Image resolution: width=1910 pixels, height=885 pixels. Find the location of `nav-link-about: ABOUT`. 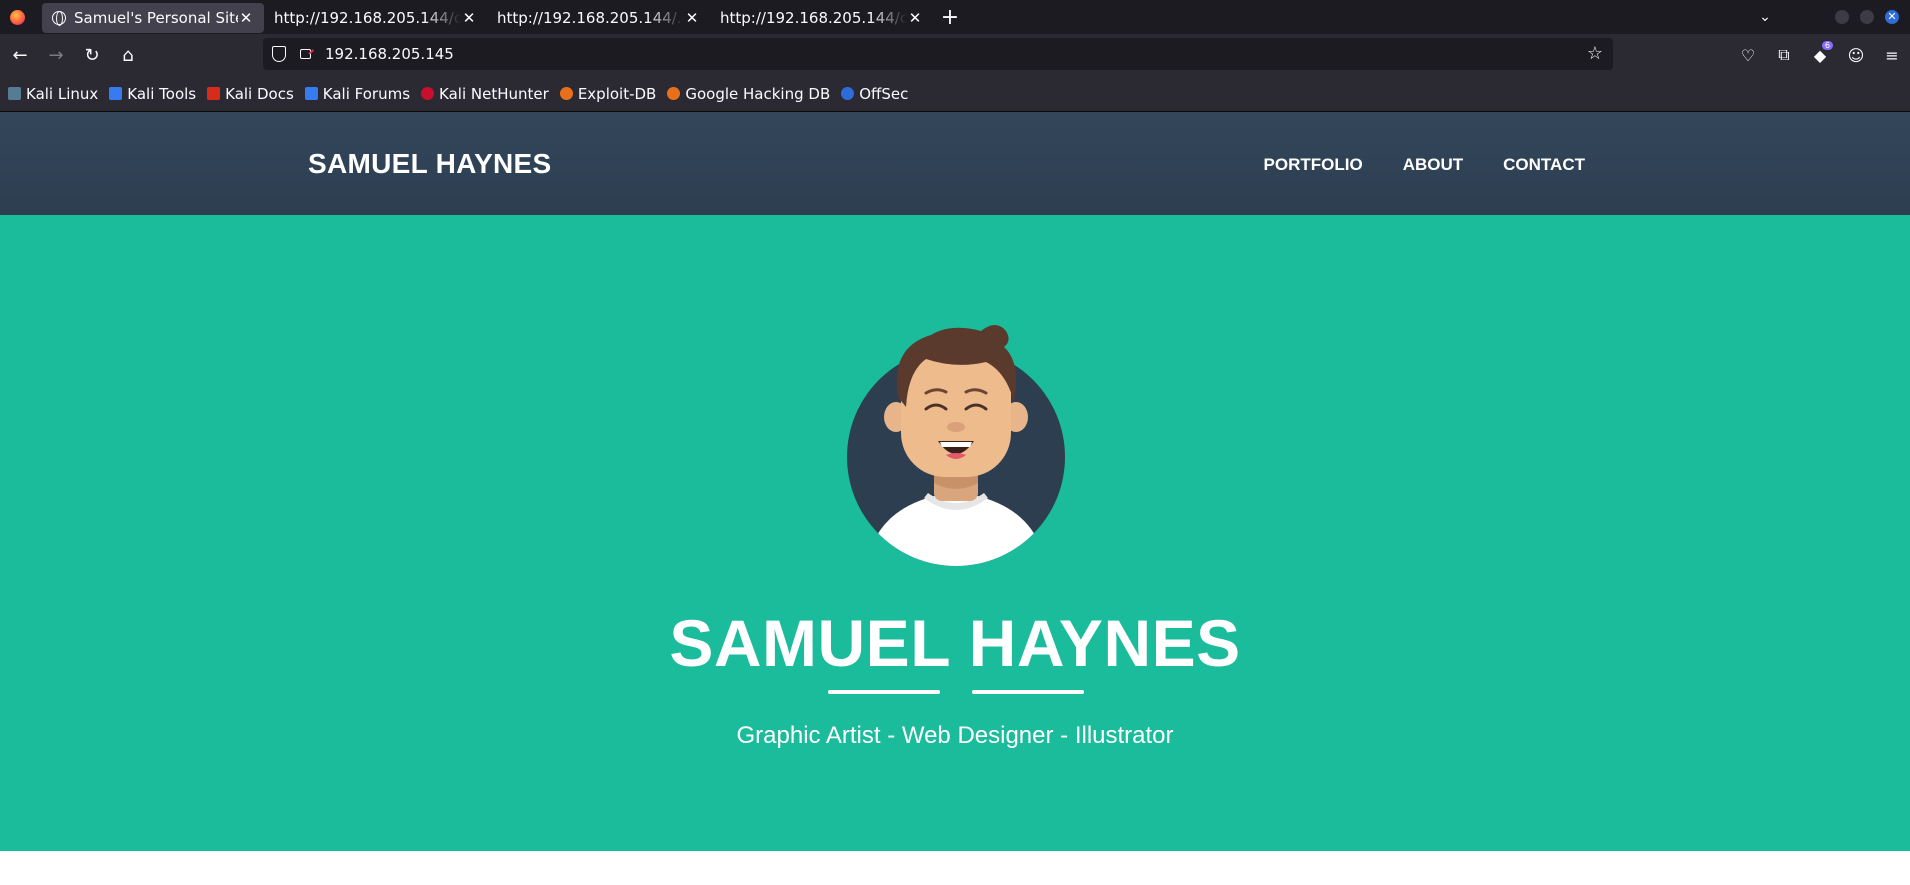

nav-link-about: ABOUT is located at coordinates (1433, 165).